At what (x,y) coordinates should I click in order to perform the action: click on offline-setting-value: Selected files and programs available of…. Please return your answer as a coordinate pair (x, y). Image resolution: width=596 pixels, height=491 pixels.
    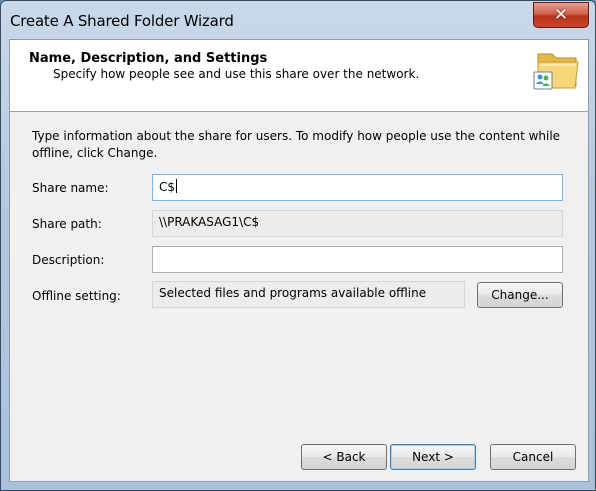
    Looking at the image, I should click on (293, 293).